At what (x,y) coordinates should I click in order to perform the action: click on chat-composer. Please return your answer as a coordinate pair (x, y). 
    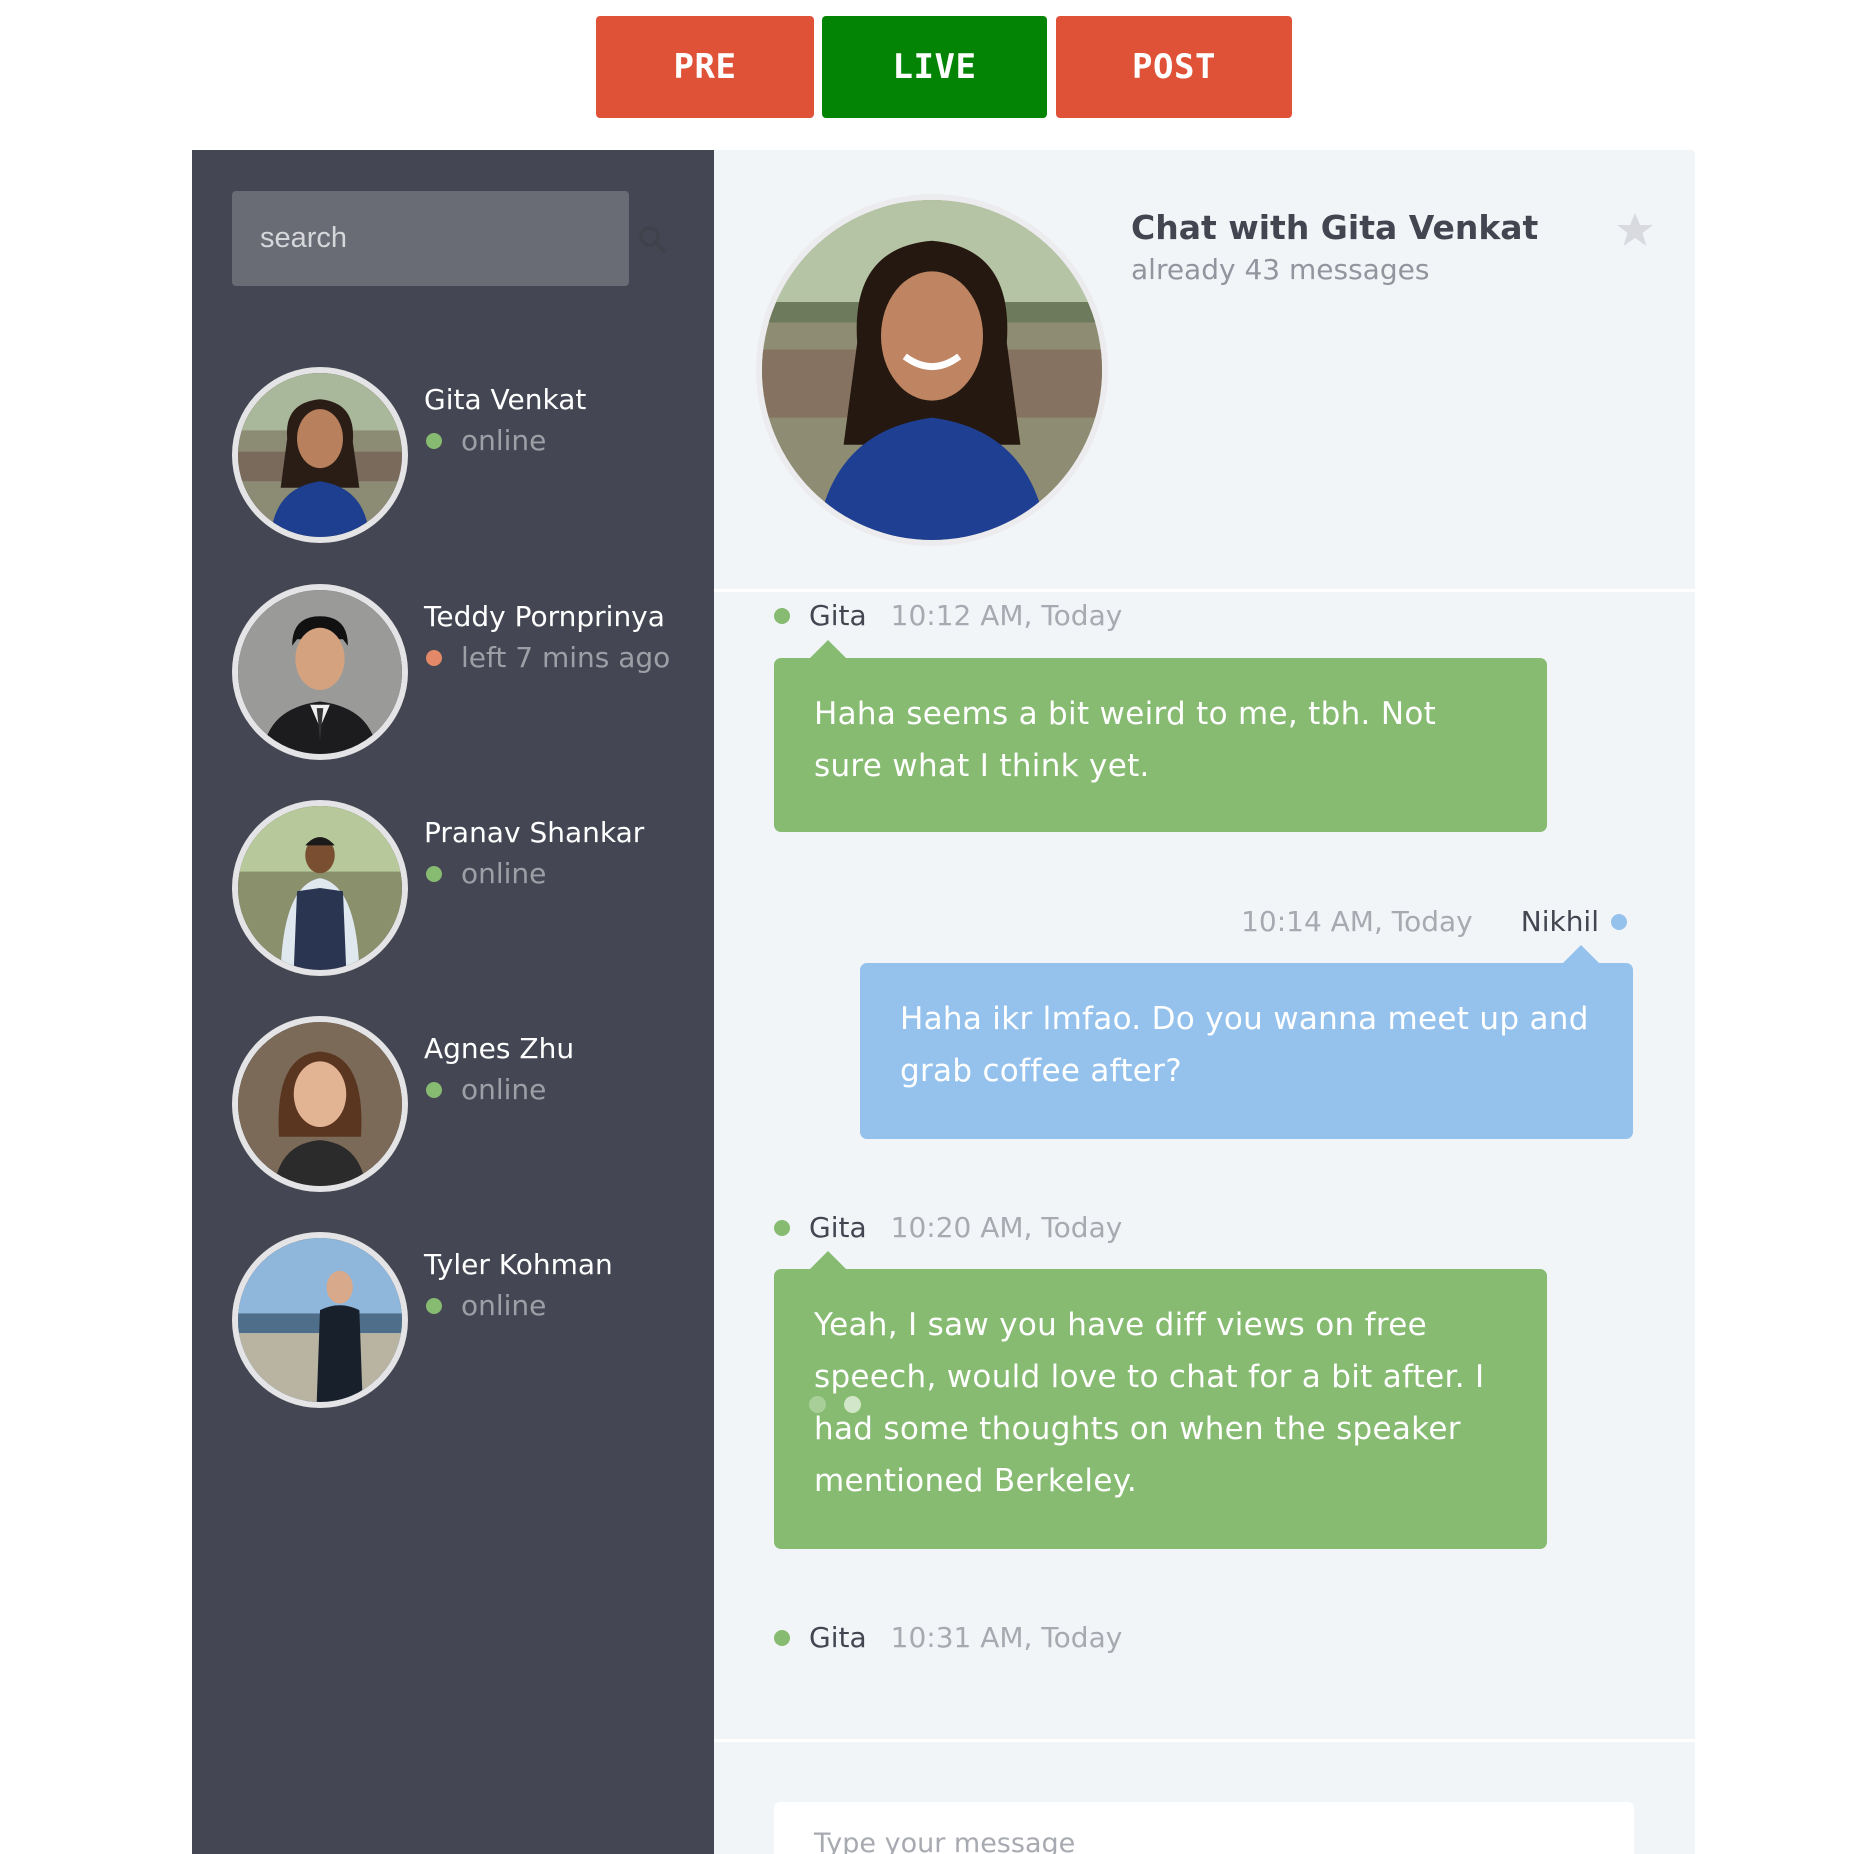
    Looking at the image, I should click on (1204, 1796).